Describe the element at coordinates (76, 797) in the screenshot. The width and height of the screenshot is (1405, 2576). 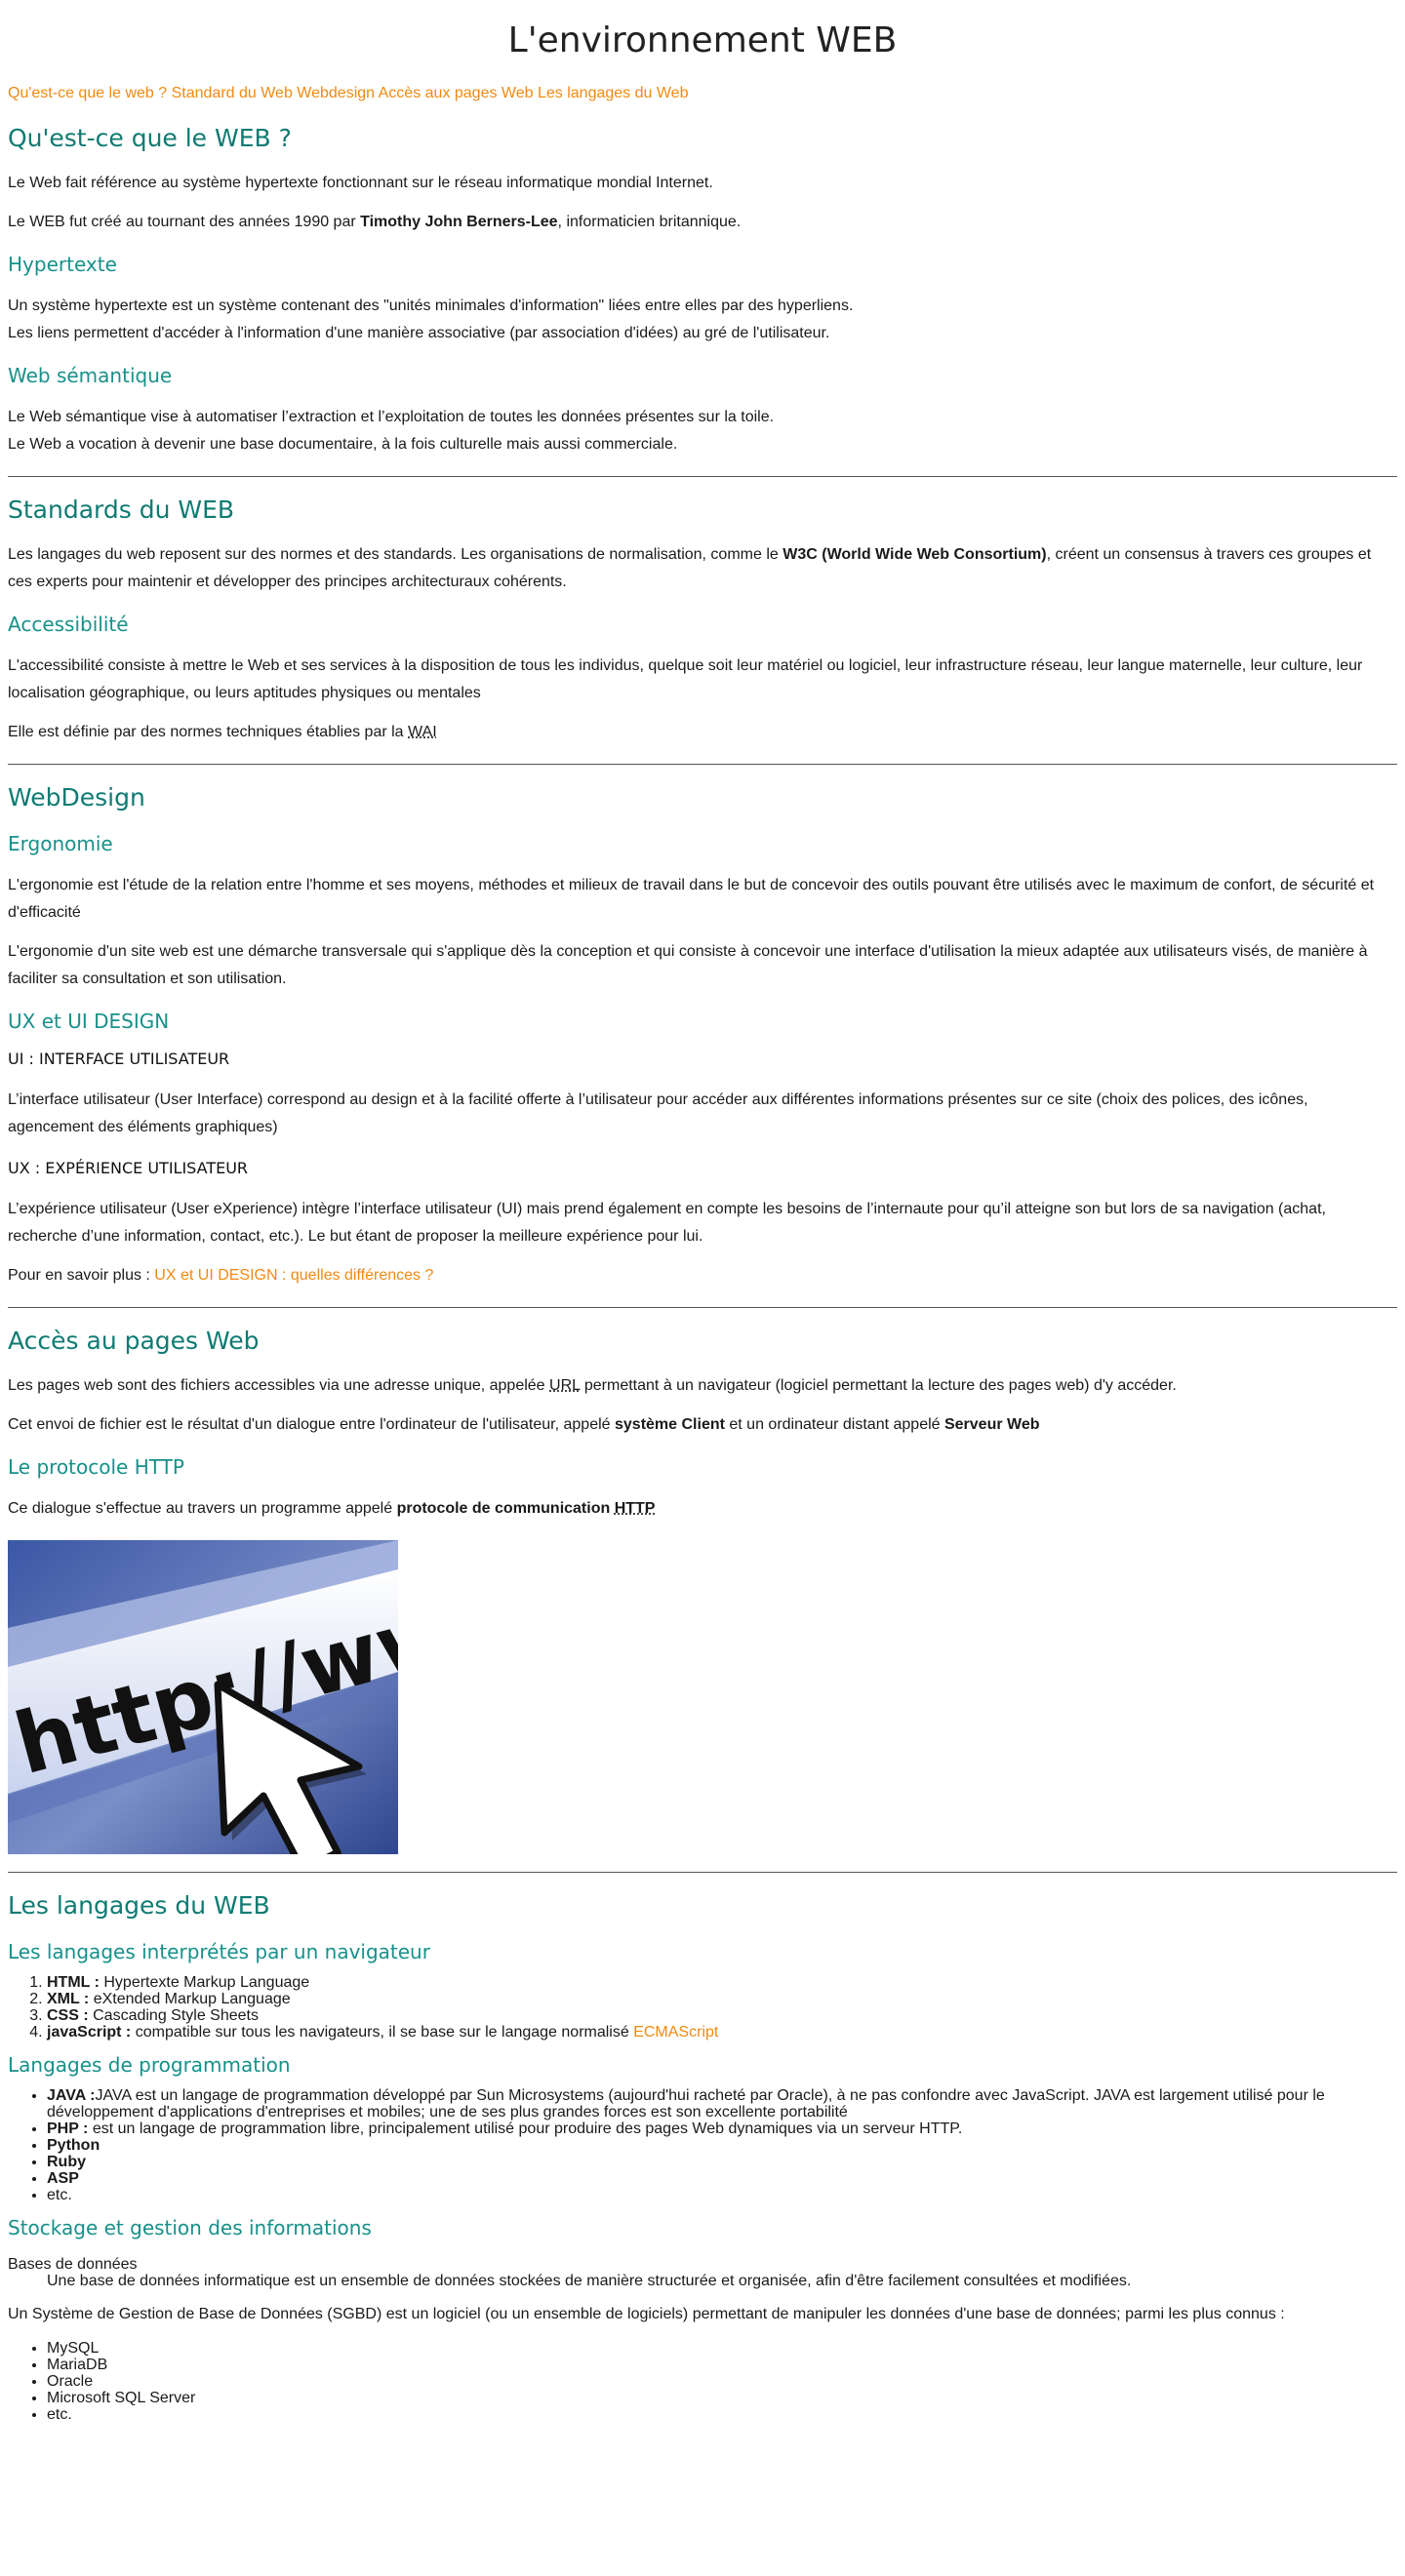
I see `section-heading-webdesign: WebDesign` at that location.